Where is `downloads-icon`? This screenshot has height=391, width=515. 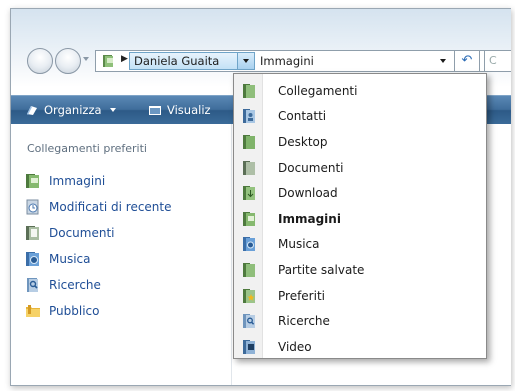
downloads-icon is located at coordinates (249, 193).